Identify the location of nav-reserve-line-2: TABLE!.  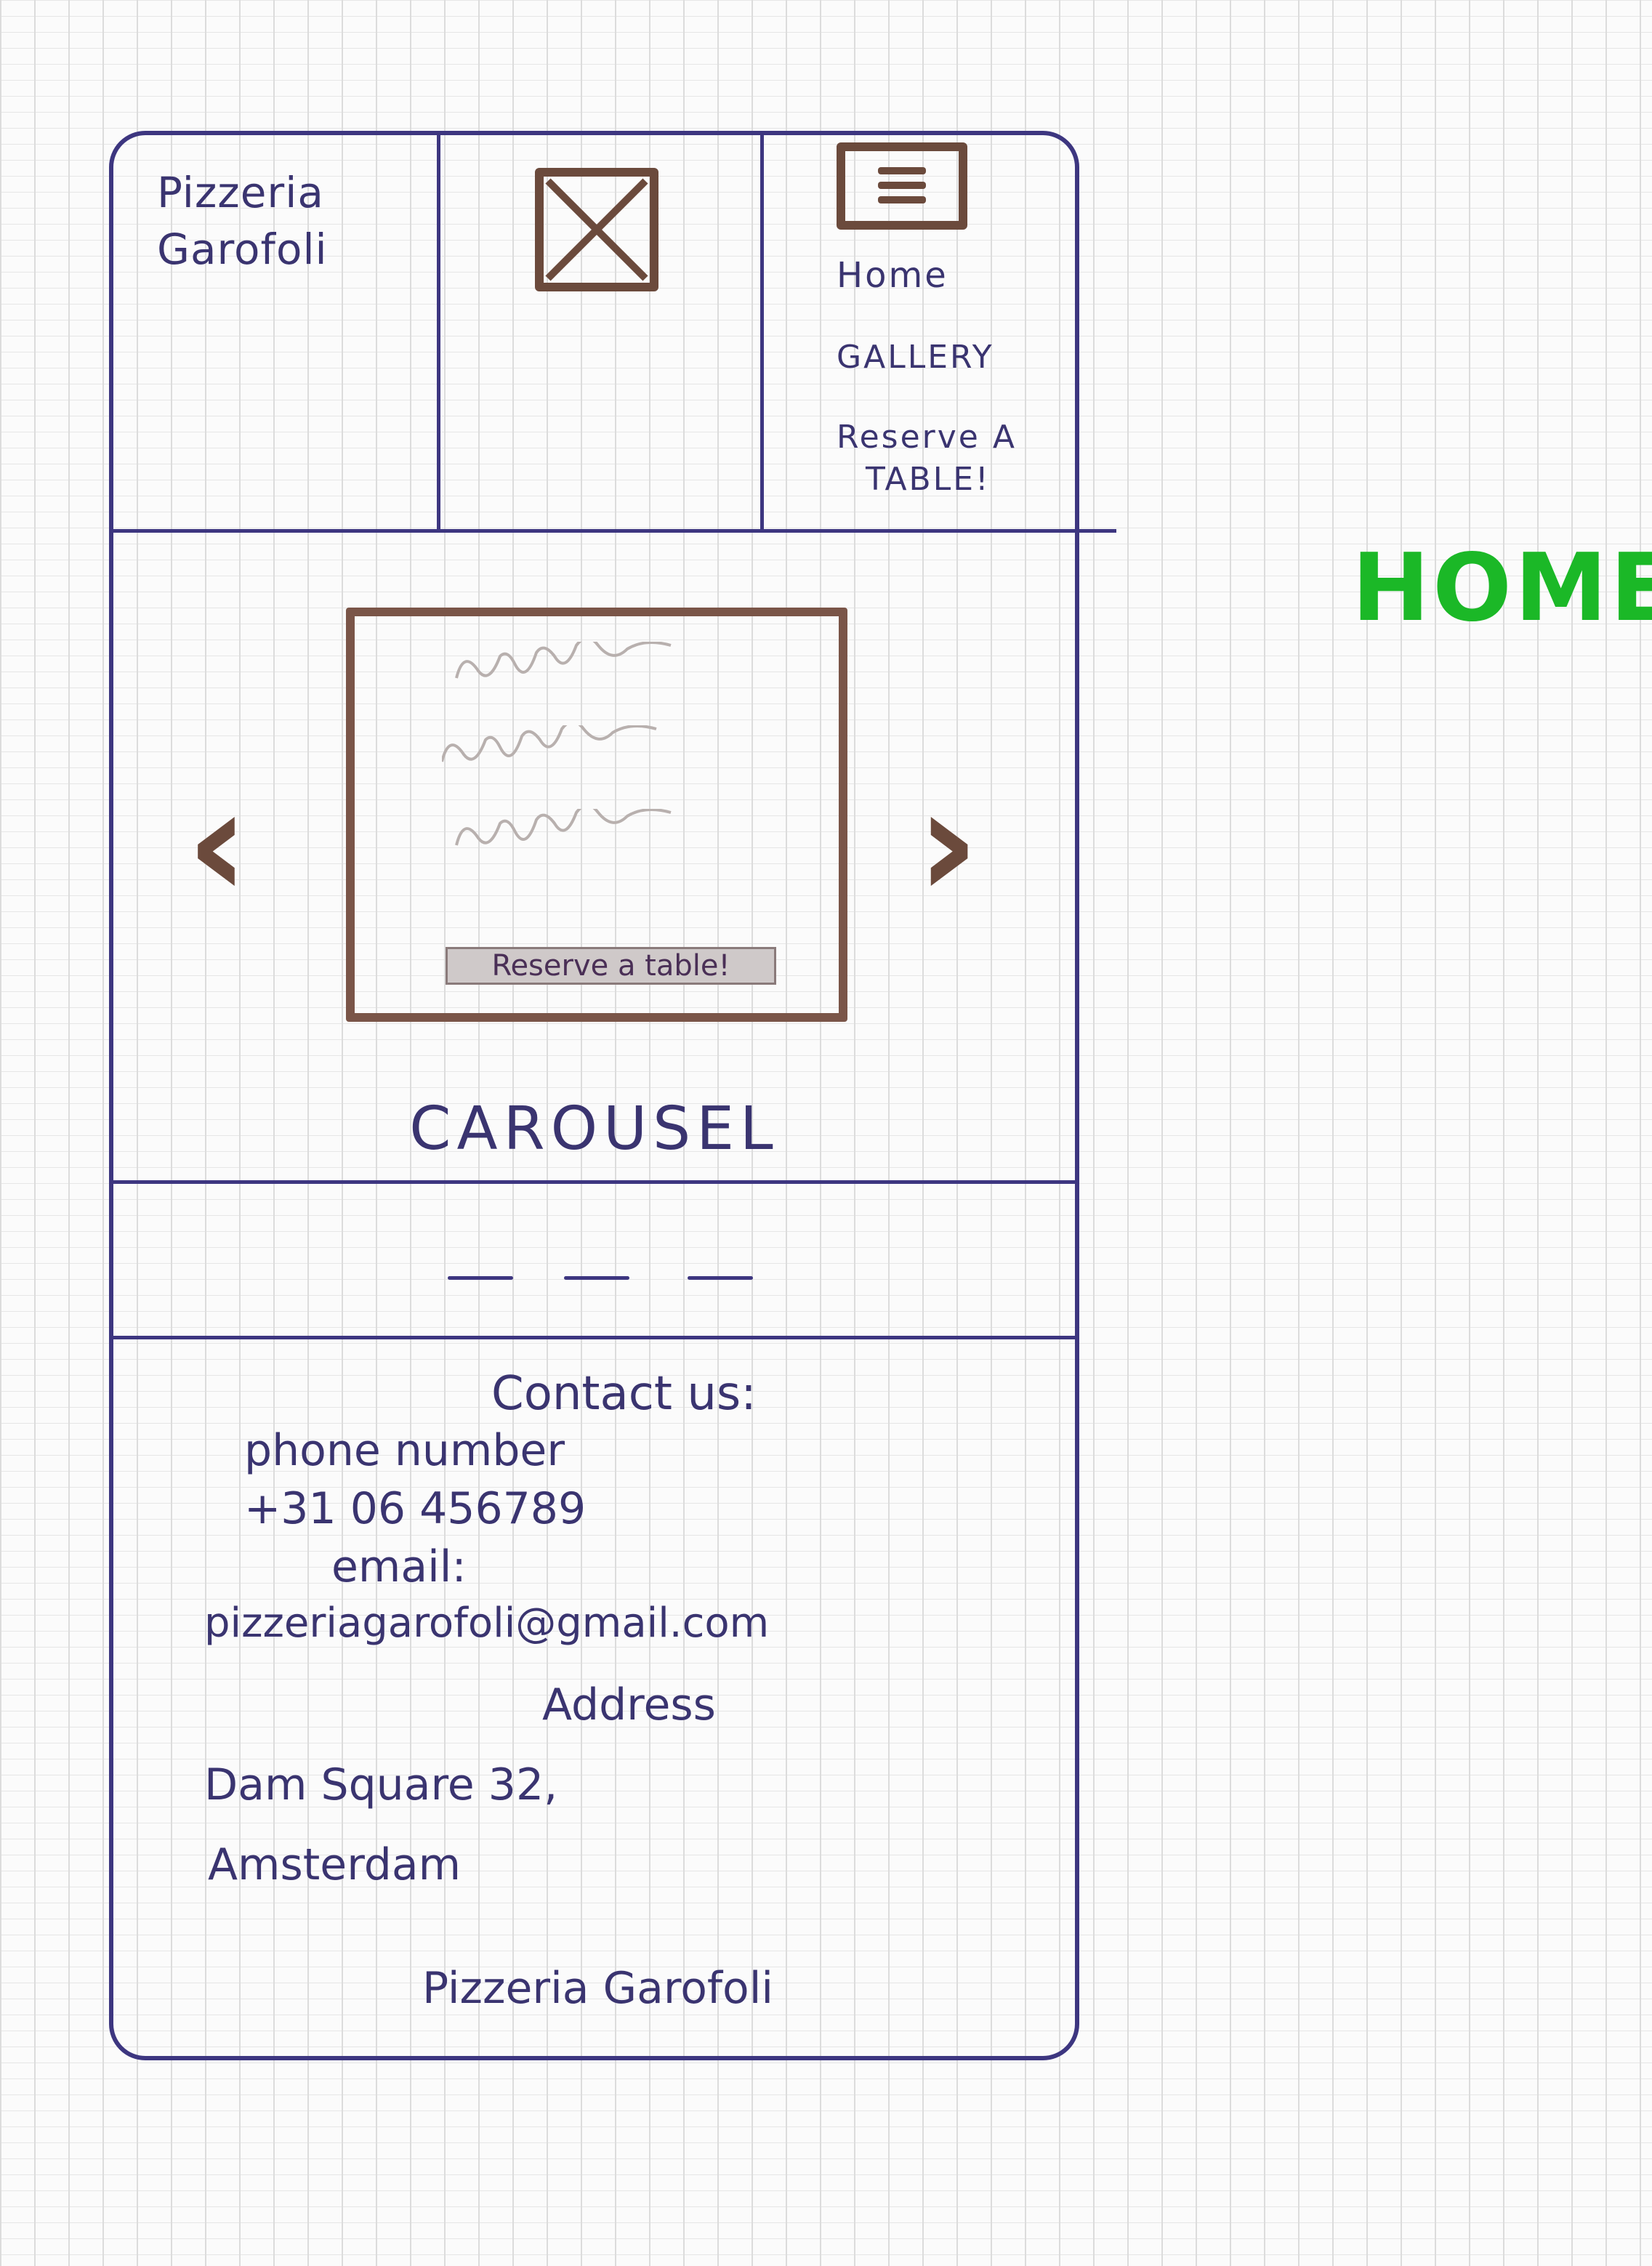
(928, 480).